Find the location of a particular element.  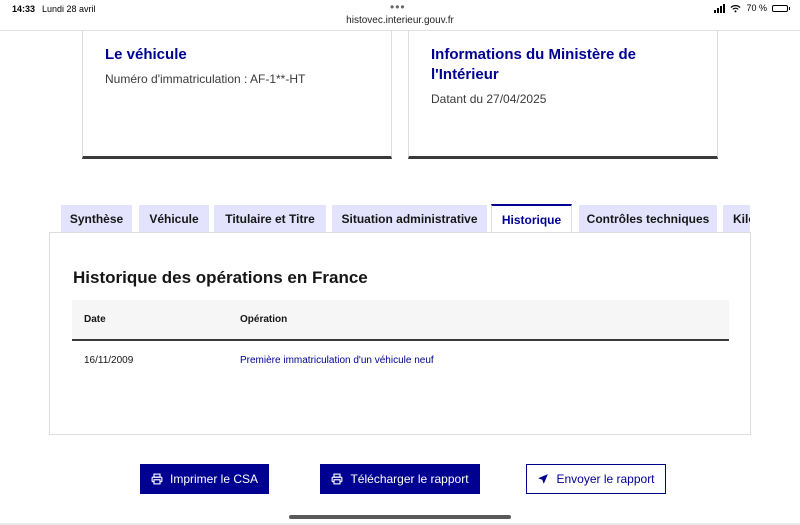

print-csa-button: Imprimer le CSA is located at coordinates (204, 479).